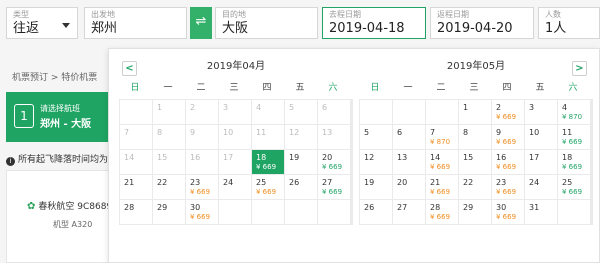 This screenshot has height=263, width=600. I want to click on route-step-number: 1, so click(24, 116).